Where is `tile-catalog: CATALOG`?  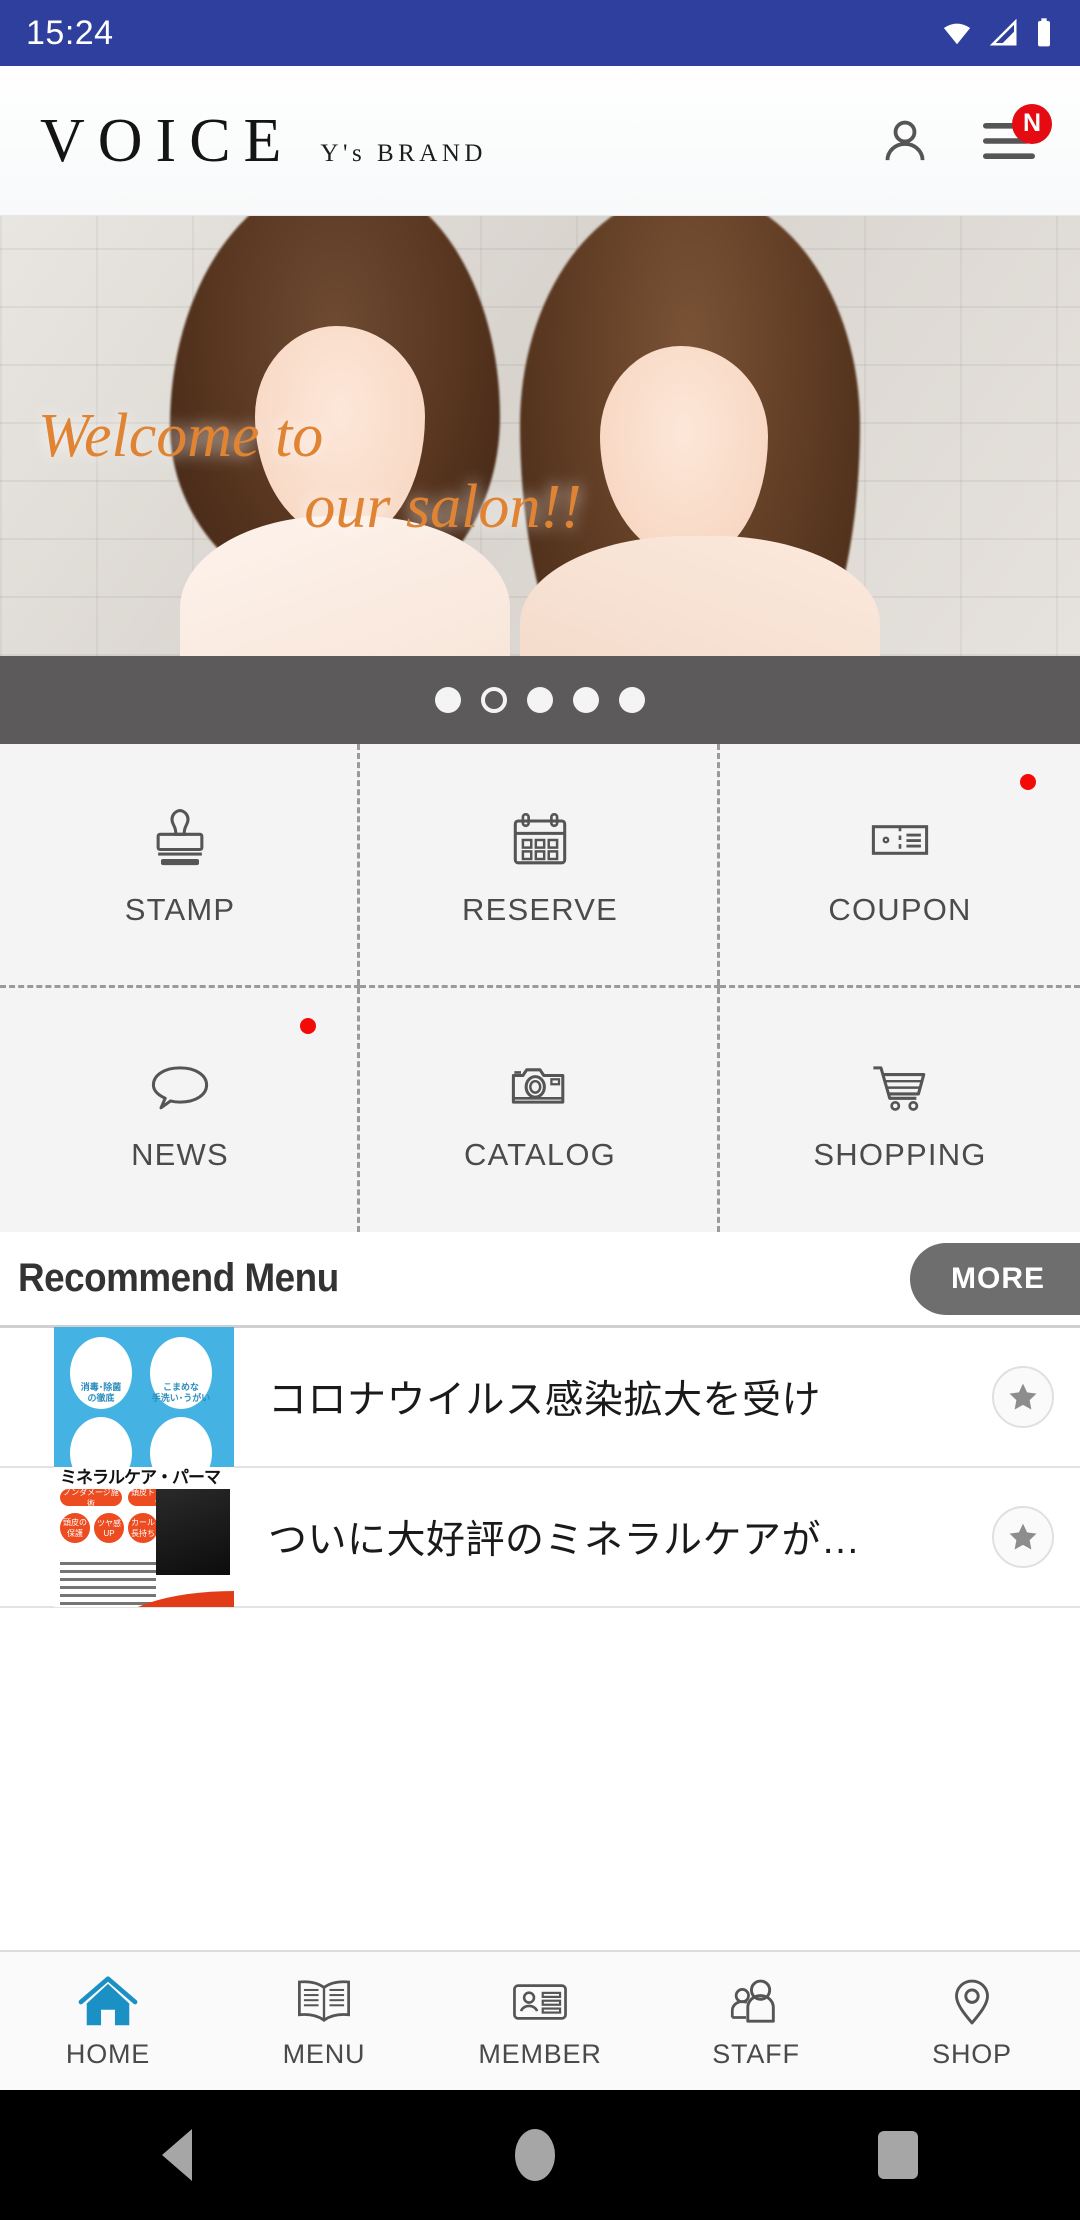 tile-catalog: CATALOG is located at coordinates (540, 1110).